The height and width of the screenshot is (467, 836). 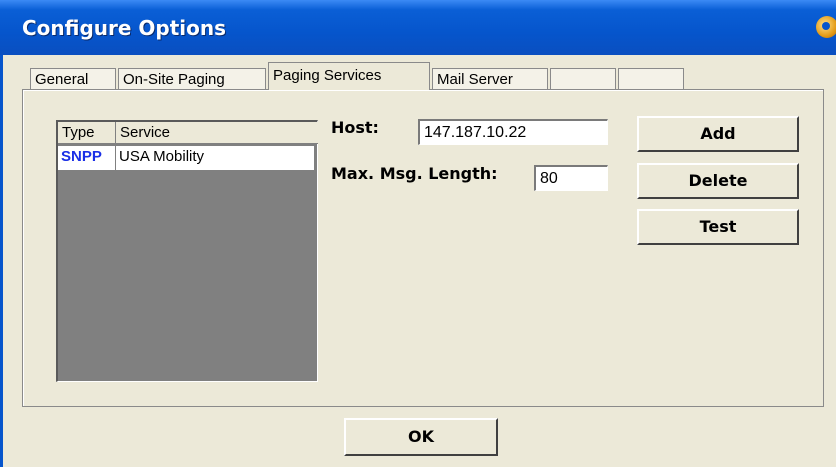 What do you see at coordinates (718, 181) in the screenshot?
I see `delete-button: Delete` at bounding box center [718, 181].